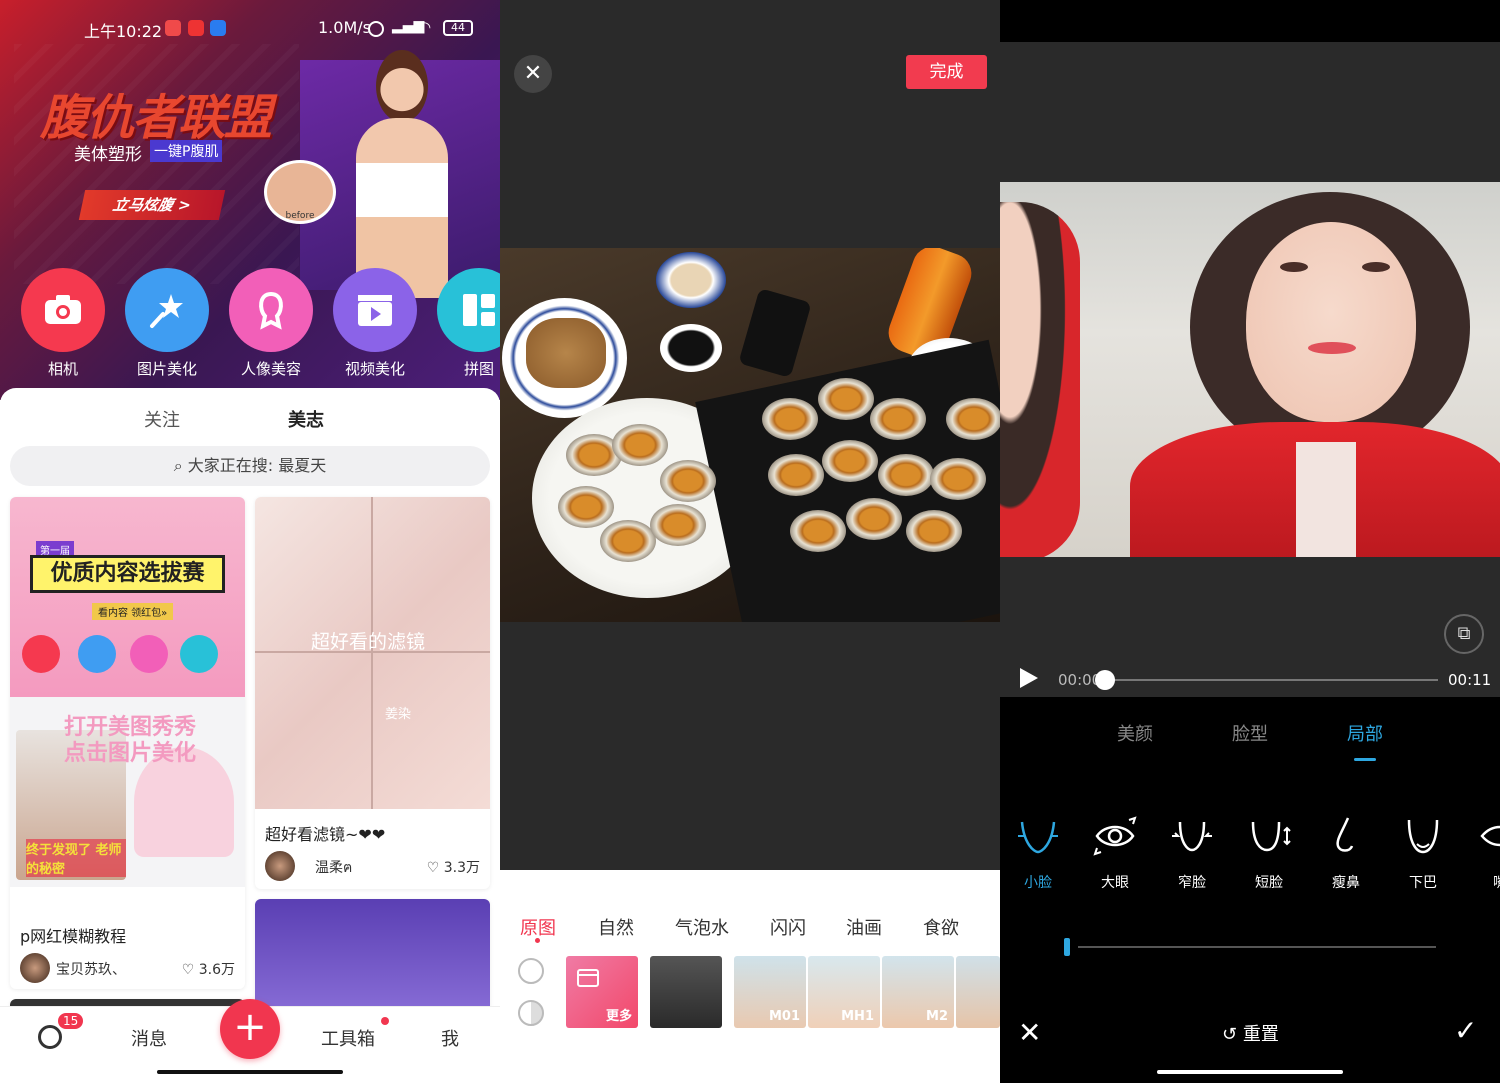 The image size is (1500, 1083). Describe the element at coordinates (250, 1029) in the screenshot. I see `create-button: +` at that location.